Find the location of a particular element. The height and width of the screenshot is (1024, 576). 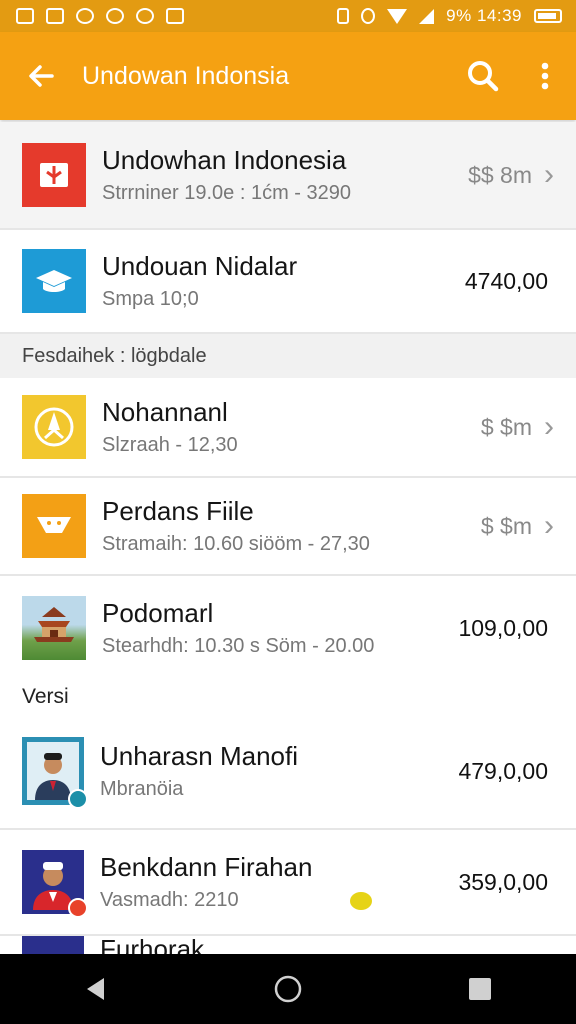

item-title: Undouan Nidalar is located at coordinates (200, 266).